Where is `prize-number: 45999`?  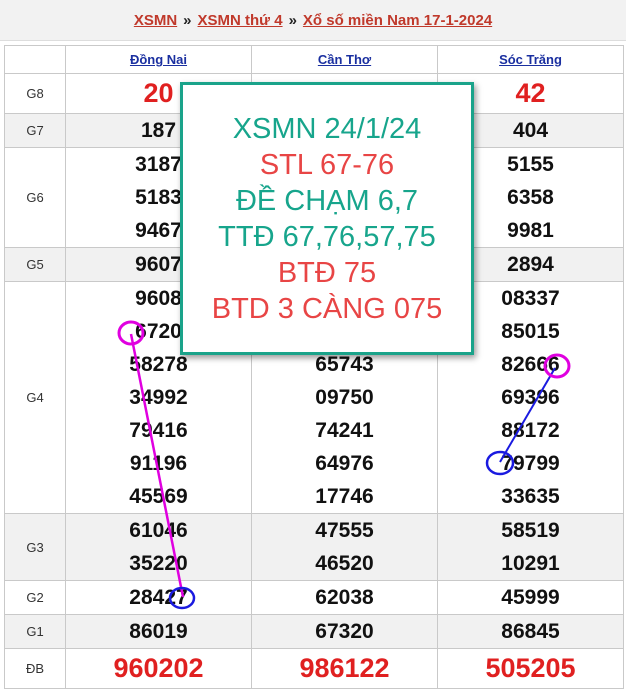
prize-number: 45999 is located at coordinates (530, 597).